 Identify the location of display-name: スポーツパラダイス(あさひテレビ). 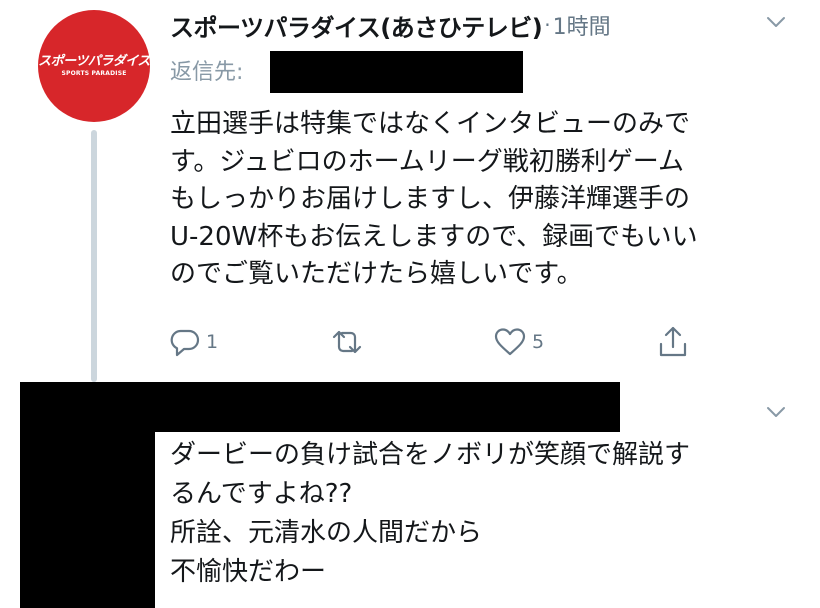
(356, 25).